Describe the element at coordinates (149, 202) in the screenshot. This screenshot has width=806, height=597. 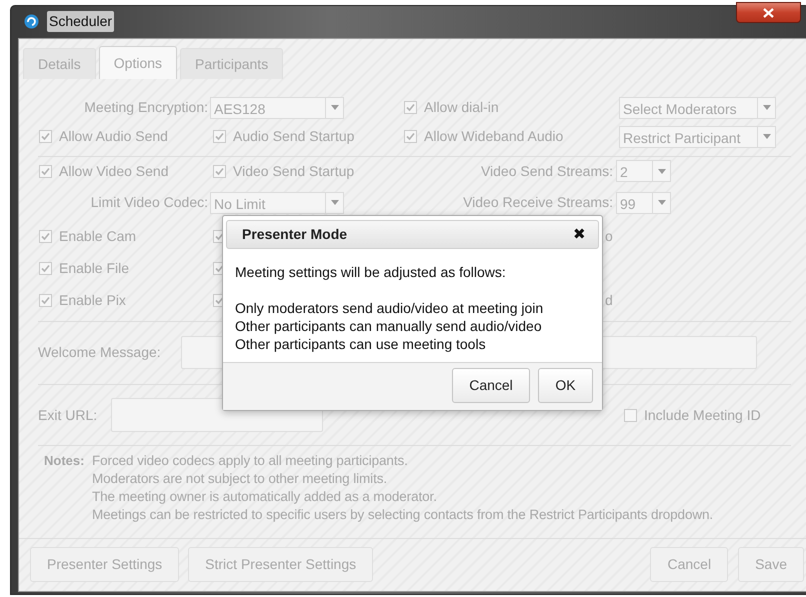
I see `field-label: Limit Video Codec:` at that location.